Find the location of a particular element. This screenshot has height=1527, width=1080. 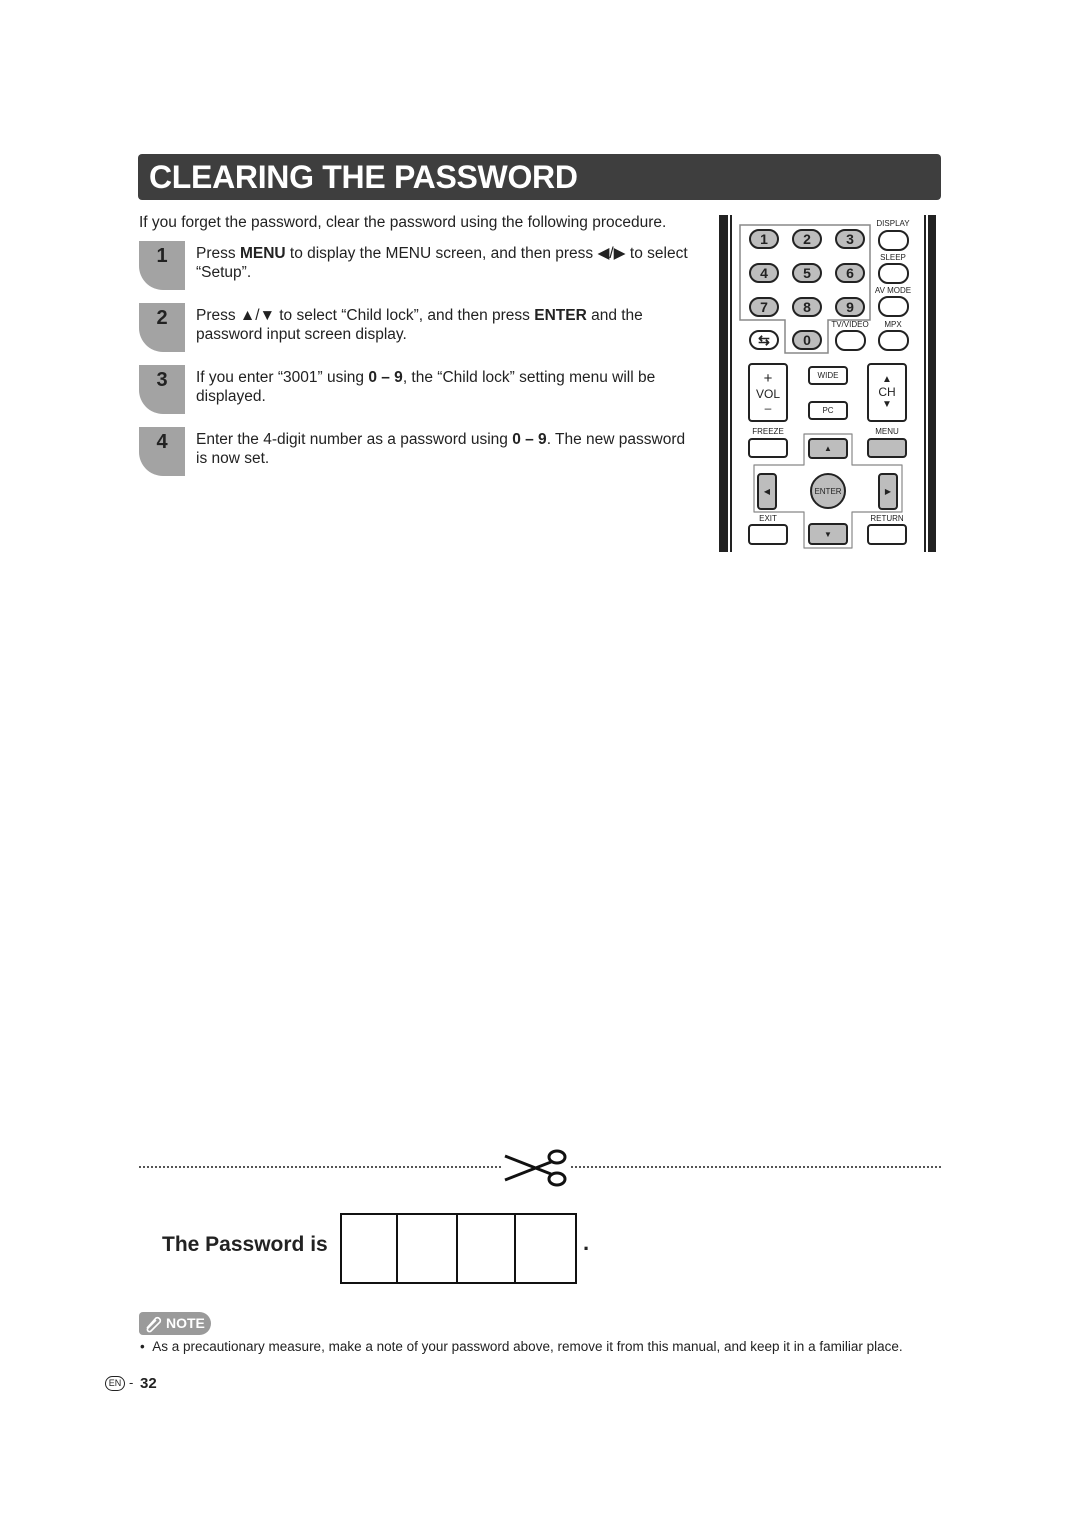

av-mode-label: AV MODE is located at coordinates (893, 290).